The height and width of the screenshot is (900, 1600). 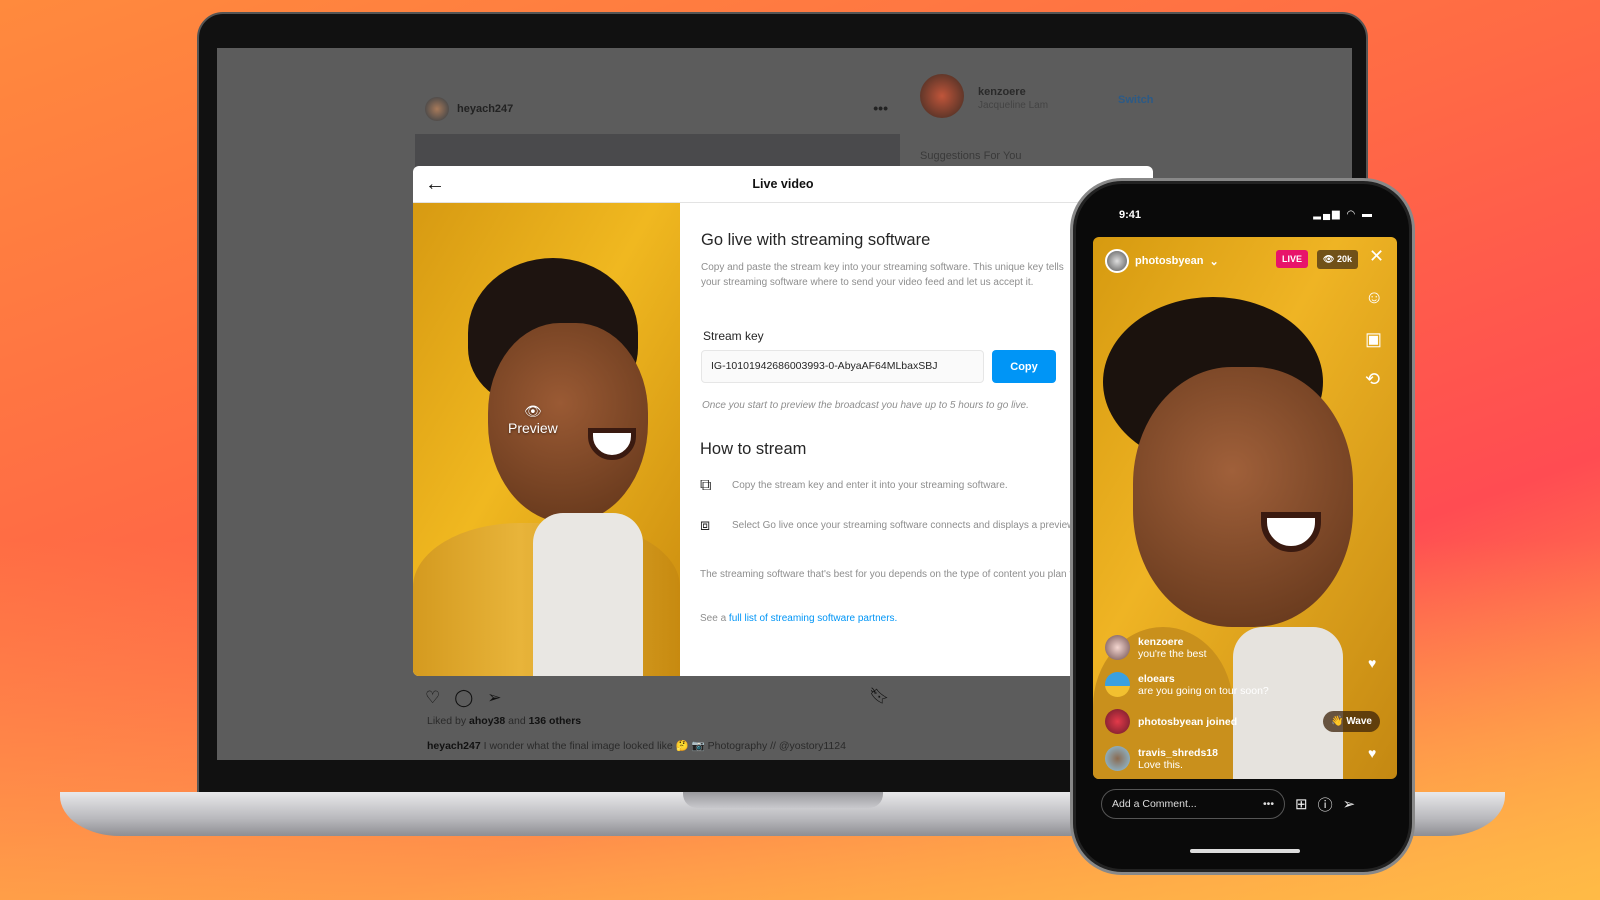 I want to click on laptop-notch, so click(x=783, y=800).